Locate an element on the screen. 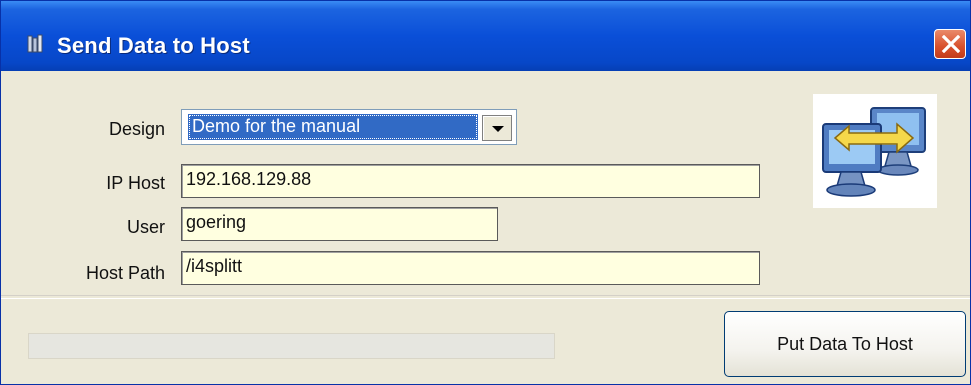 The height and width of the screenshot is (385, 971). close-button is located at coordinates (950, 44).